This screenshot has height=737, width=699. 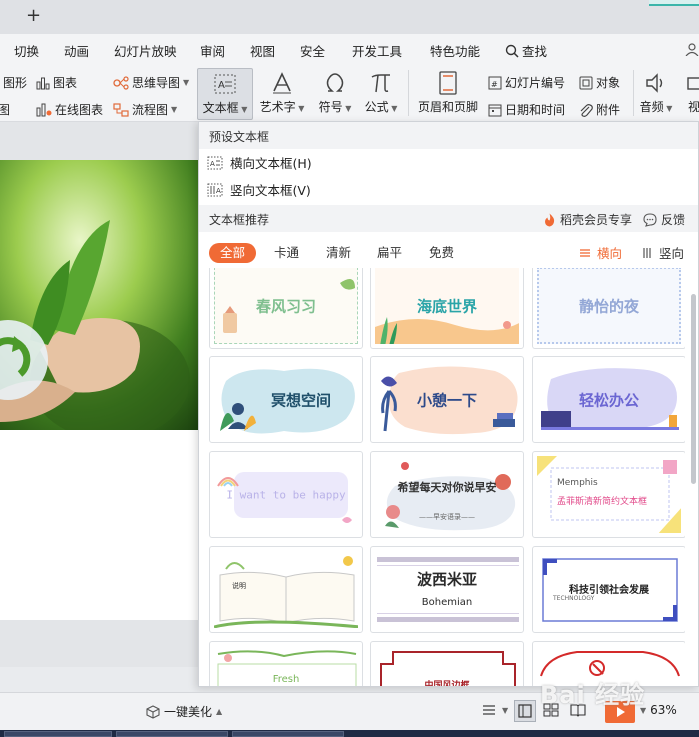 I want to click on online-chart-button: 在线图表, so click(x=69, y=109).